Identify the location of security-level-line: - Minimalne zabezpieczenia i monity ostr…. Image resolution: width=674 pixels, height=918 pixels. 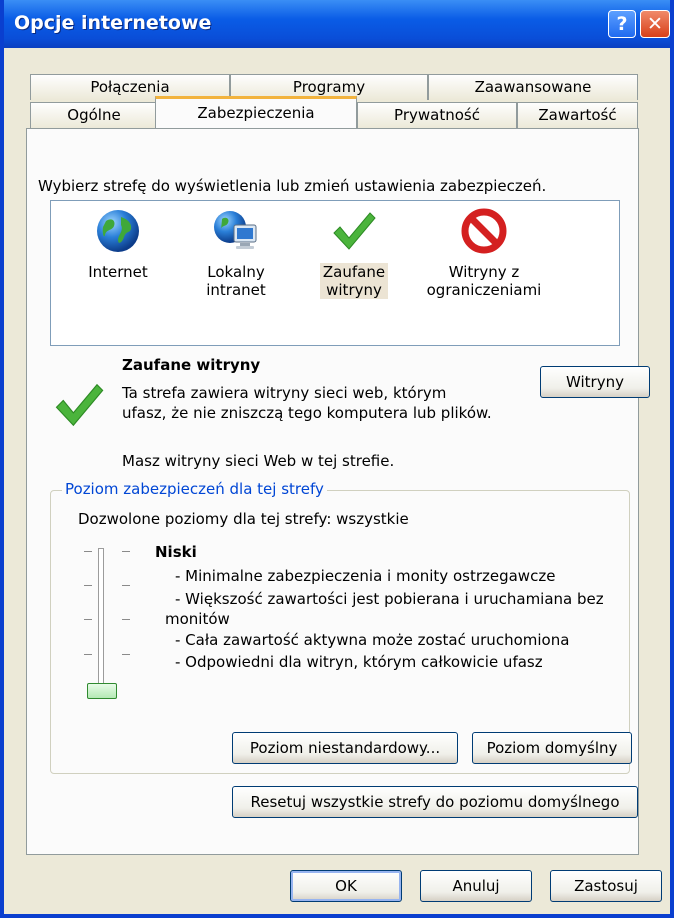
(365, 576).